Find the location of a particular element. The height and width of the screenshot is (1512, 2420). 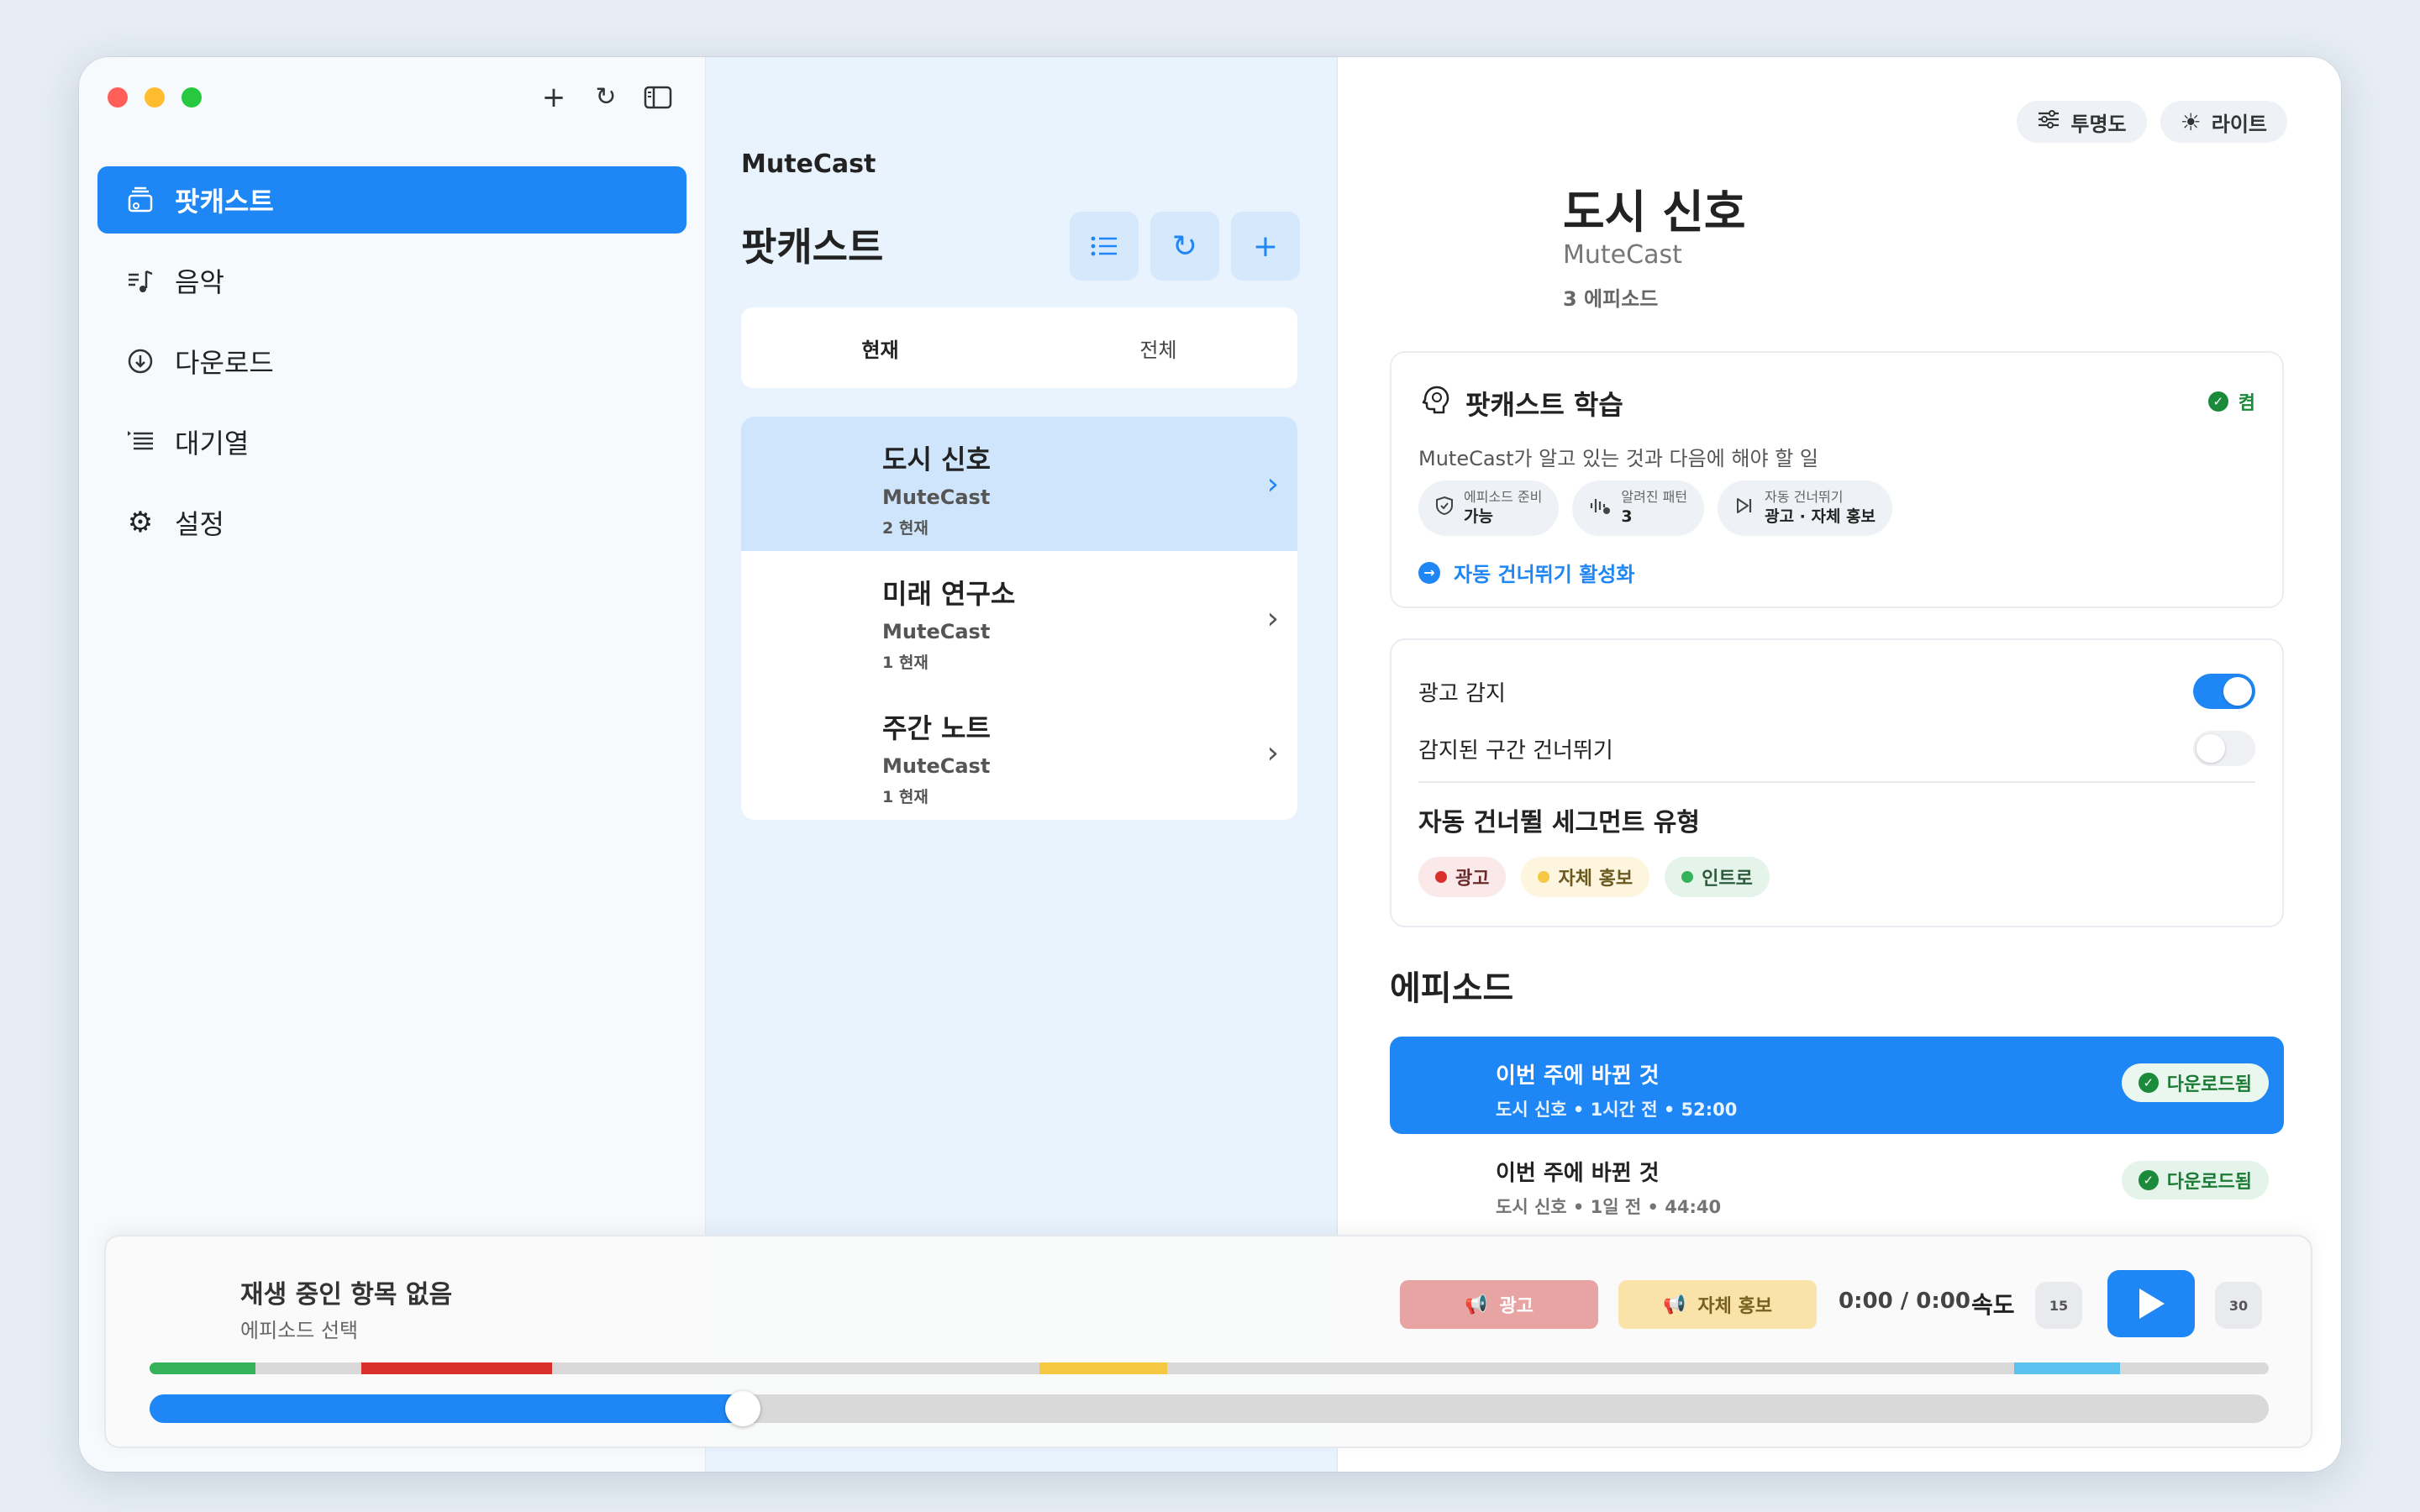

sidebar-toolbar: + ↻ is located at coordinates (606, 97).